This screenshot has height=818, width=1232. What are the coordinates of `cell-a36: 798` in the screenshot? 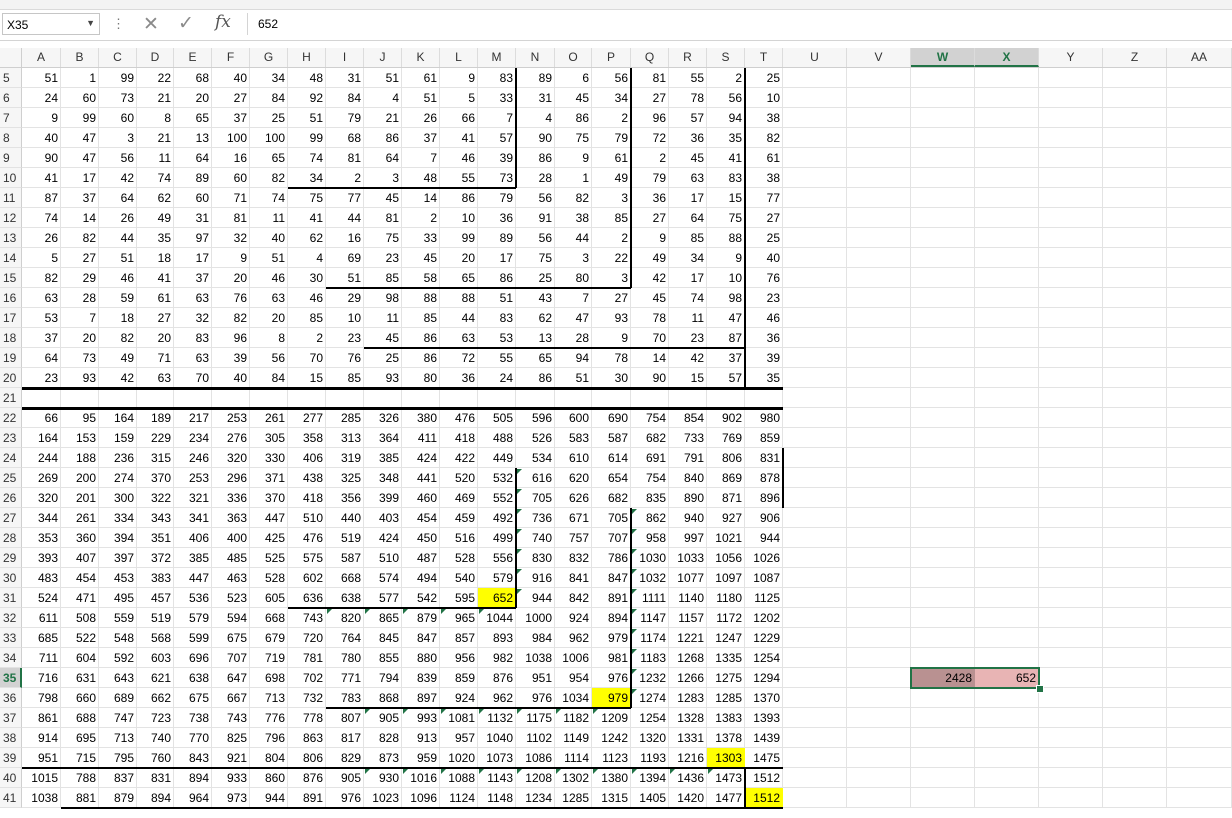 It's located at (41, 698).